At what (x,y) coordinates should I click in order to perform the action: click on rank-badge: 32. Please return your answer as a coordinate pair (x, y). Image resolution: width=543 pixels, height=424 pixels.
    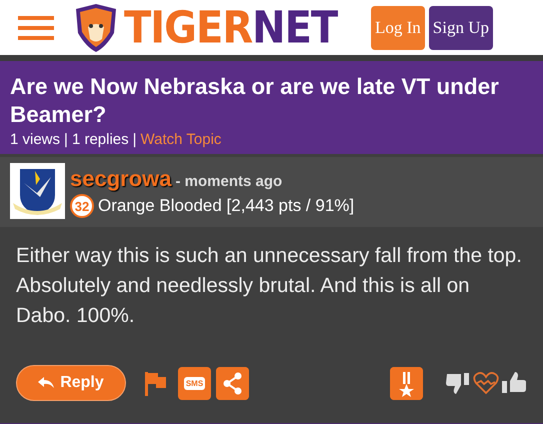
    Looking at the image, I should click on (82, 206).